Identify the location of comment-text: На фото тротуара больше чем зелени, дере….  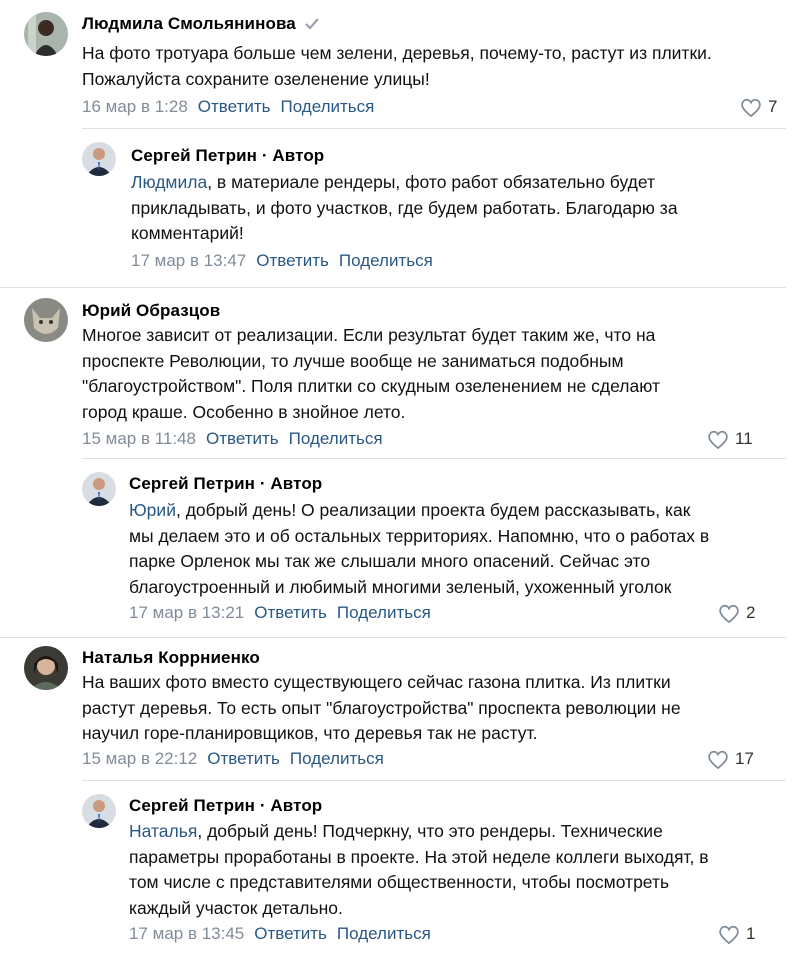
(397, 66).